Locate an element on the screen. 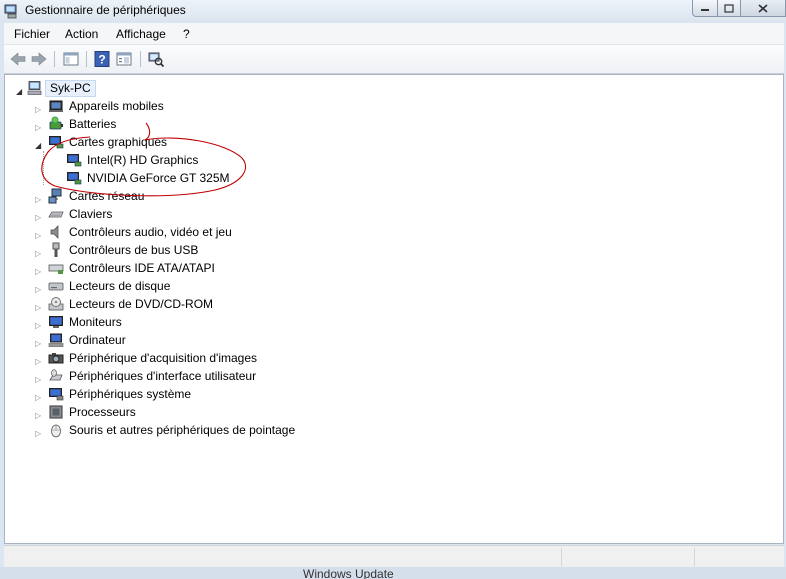  close-button is located at coordinates (763, 8).